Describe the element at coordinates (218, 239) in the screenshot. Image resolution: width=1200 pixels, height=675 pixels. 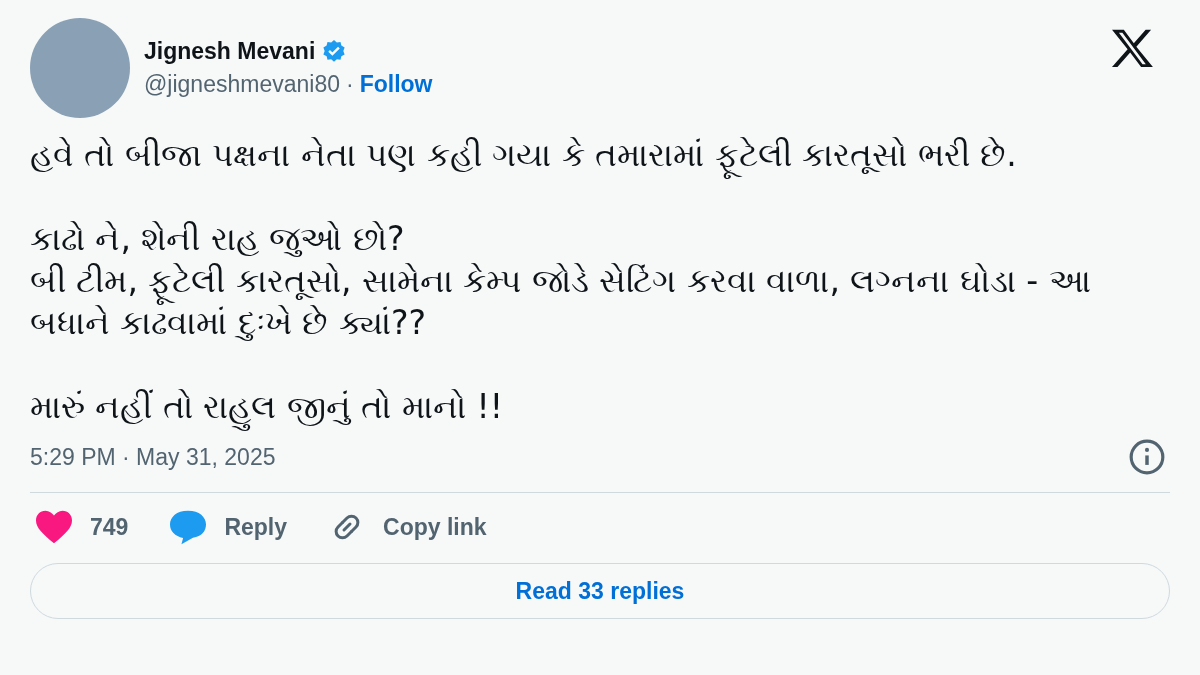
I see `tweet-text: કાઢો ને, શેની રાહ જુઓ છો?` at that location.